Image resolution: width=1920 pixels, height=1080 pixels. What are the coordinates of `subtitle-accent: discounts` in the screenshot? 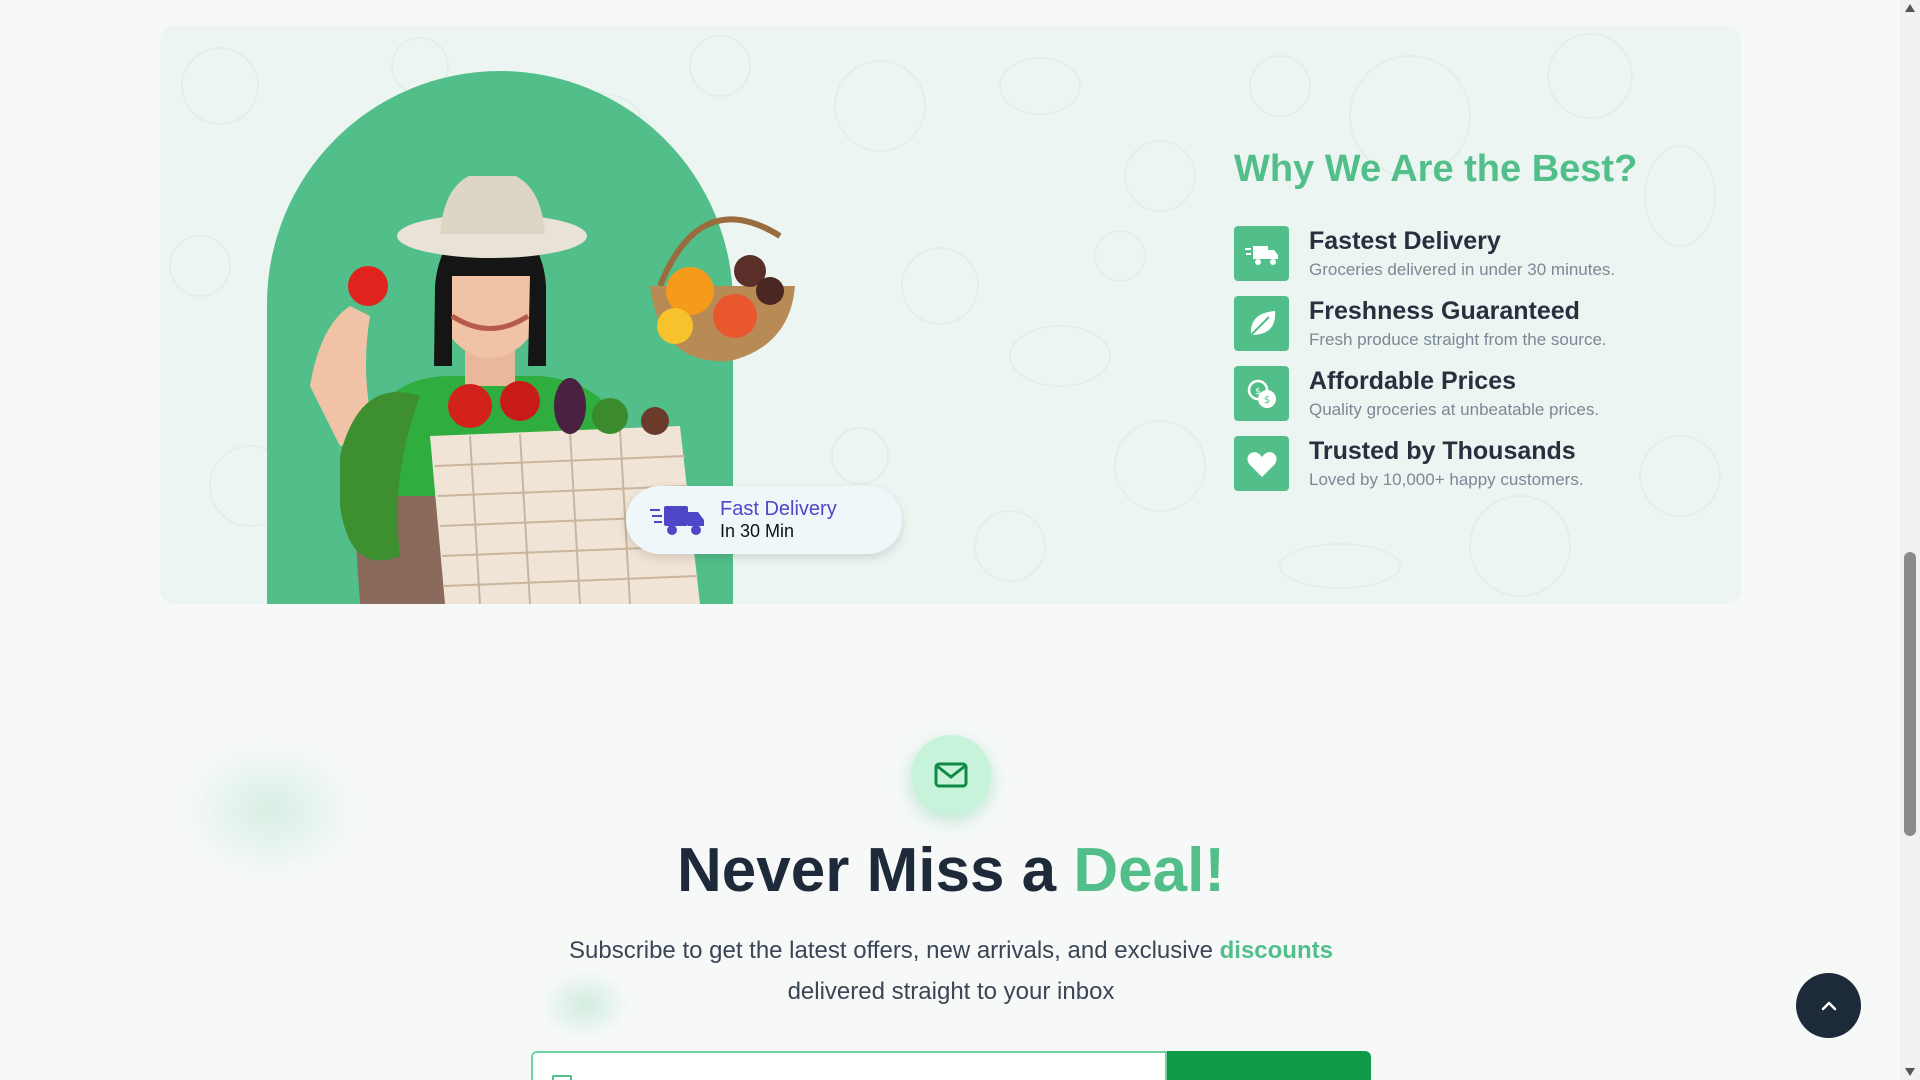 It's located at (1276, 950).